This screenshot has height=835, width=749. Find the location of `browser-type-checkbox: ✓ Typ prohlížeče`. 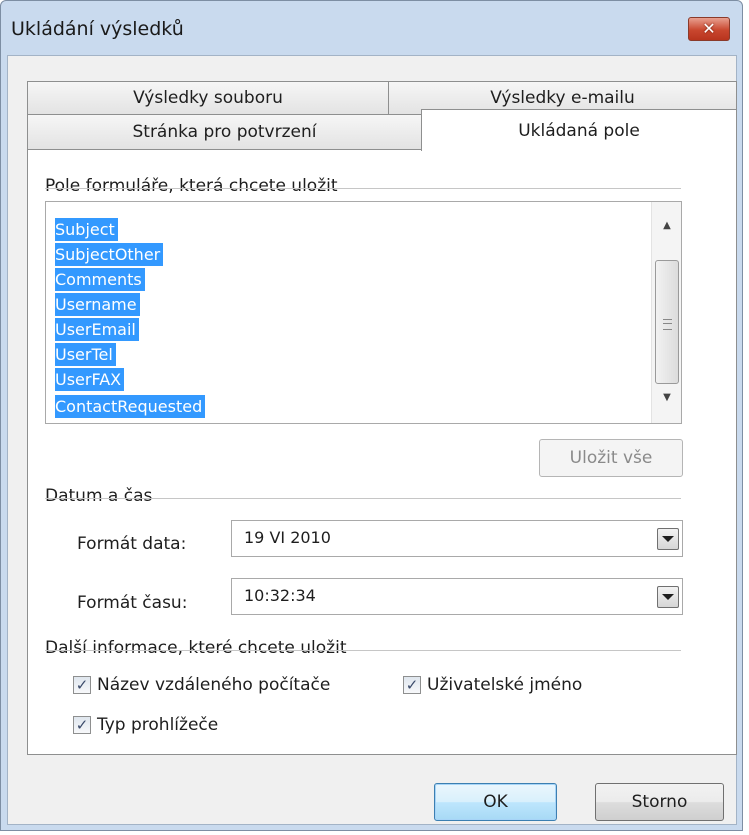

browser-type-checkbox: ✓ Typ prohlížeče is located at coordinates (145, 725).